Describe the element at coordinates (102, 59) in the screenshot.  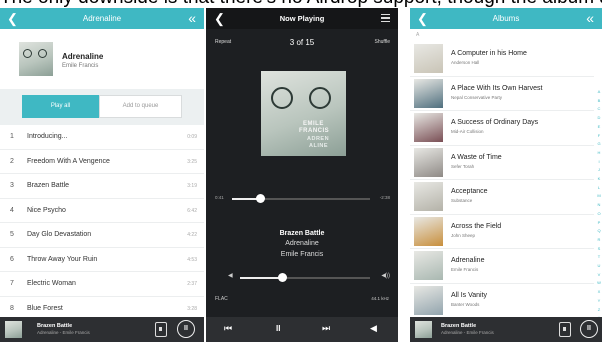
I see `album-info: Adrenaline Emile Francis` at that location.